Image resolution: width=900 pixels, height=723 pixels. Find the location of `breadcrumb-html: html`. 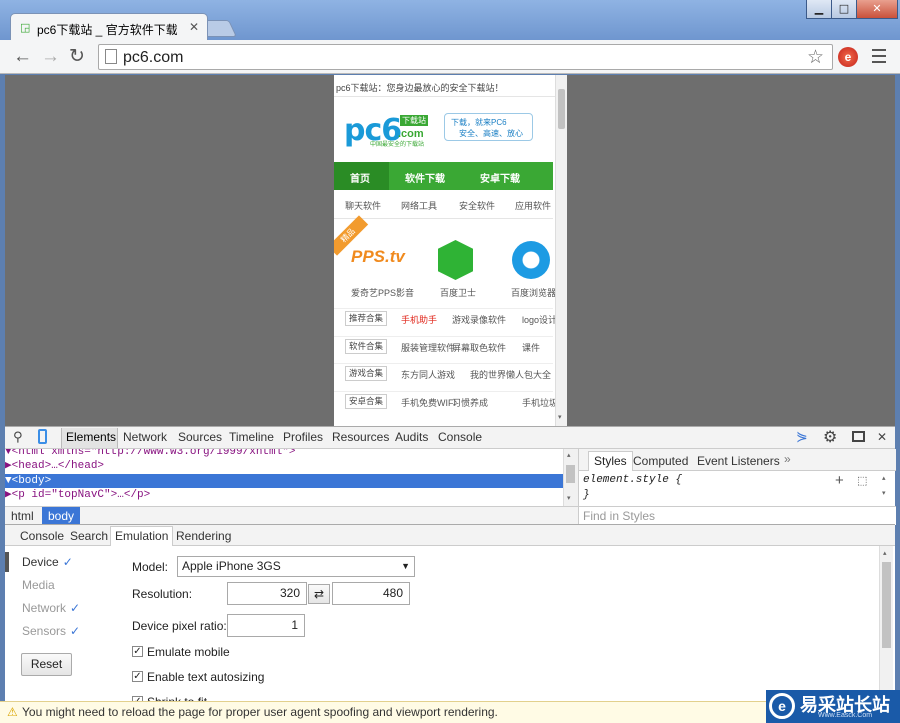

breadcrumb-html: html is located at coordinates (22, 516).